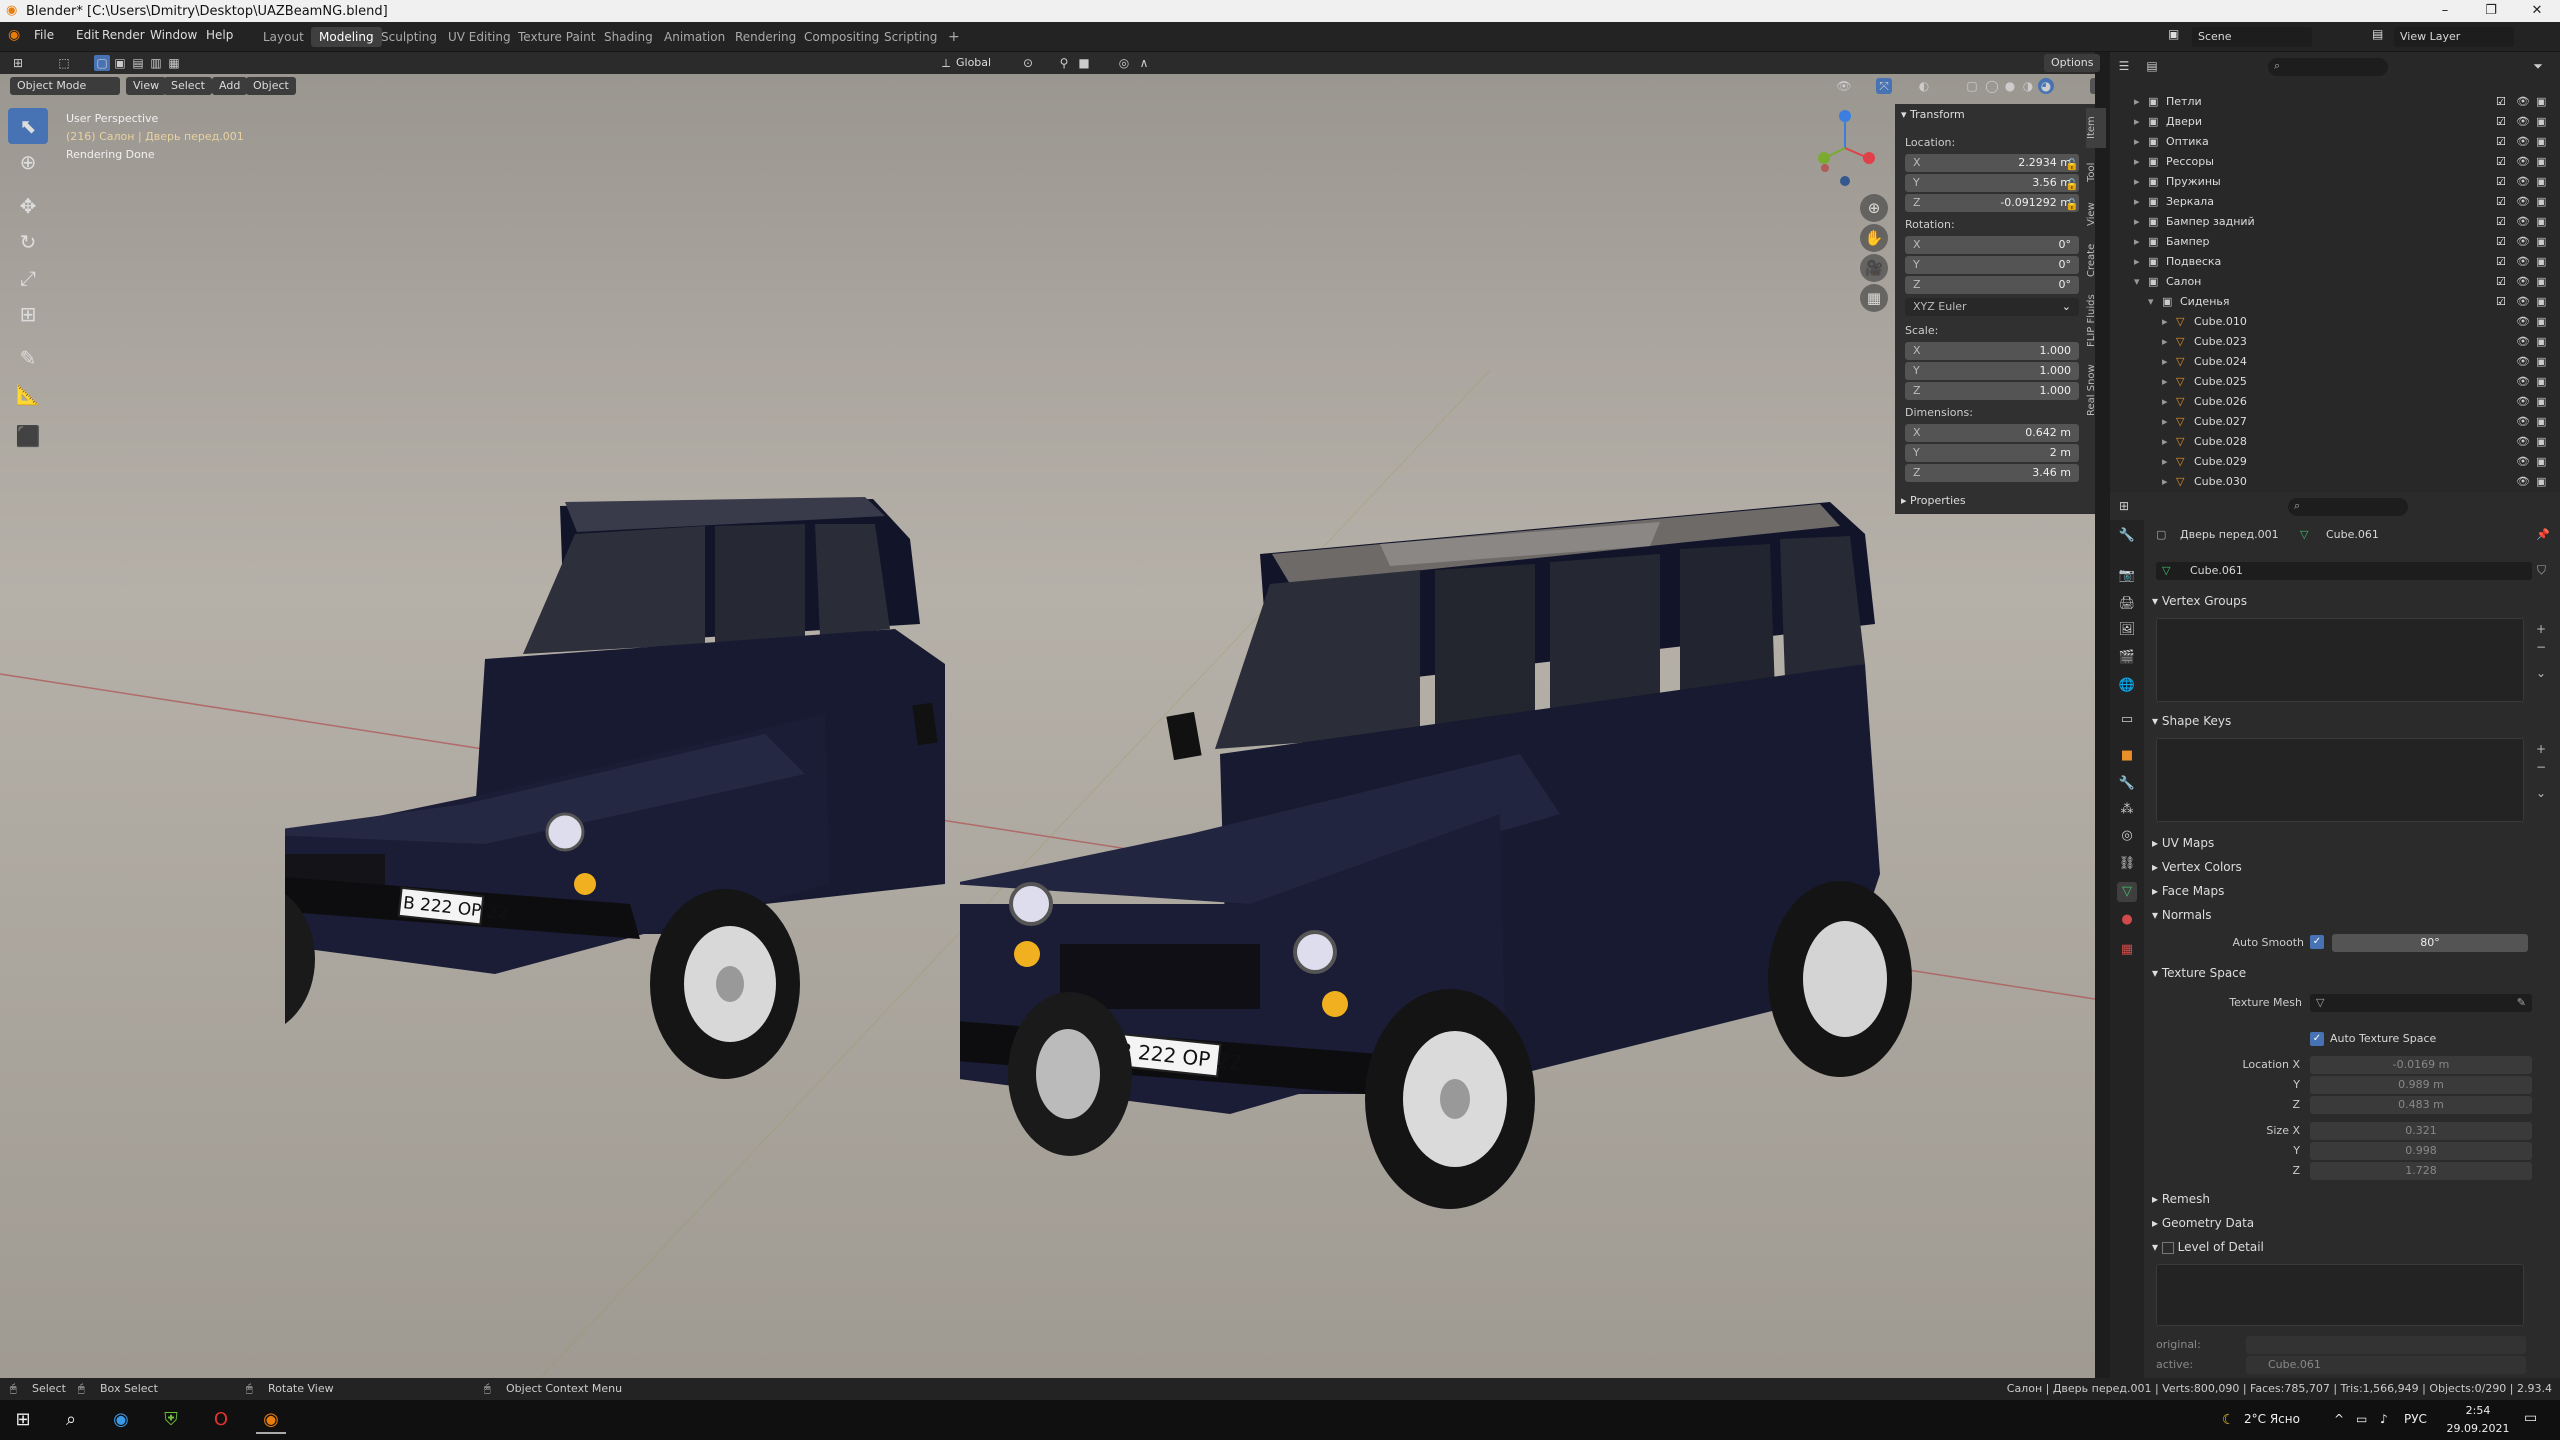 This screenshot has height=1440, width=2560. What do you see at coordinates (2072, 204) in the screenshot?
I see `lock-location-z-icon: 🔓` at bounding box center [2072, 204].